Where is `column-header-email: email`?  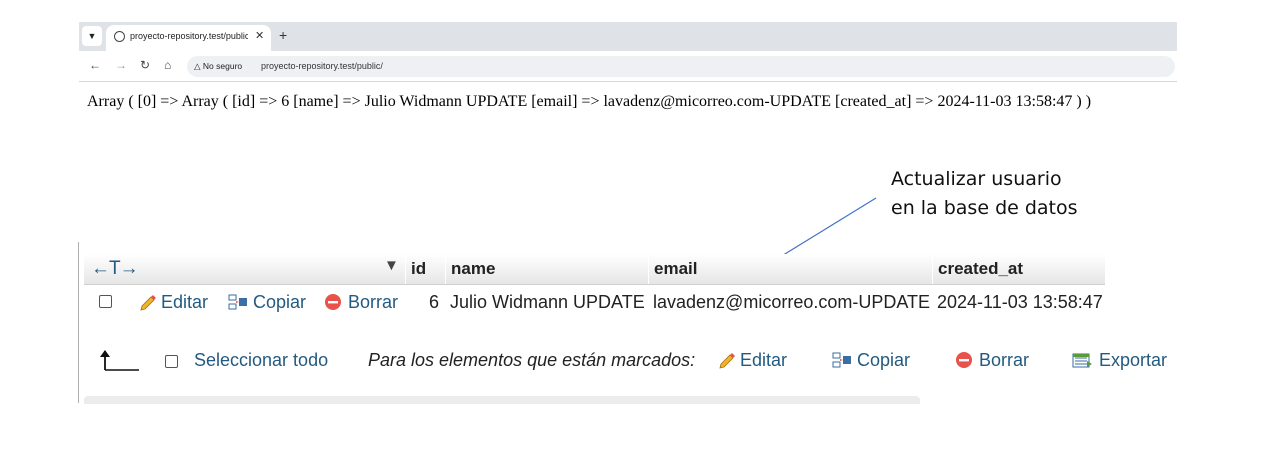
column-header-email: email is located at coordinates (790, 269).